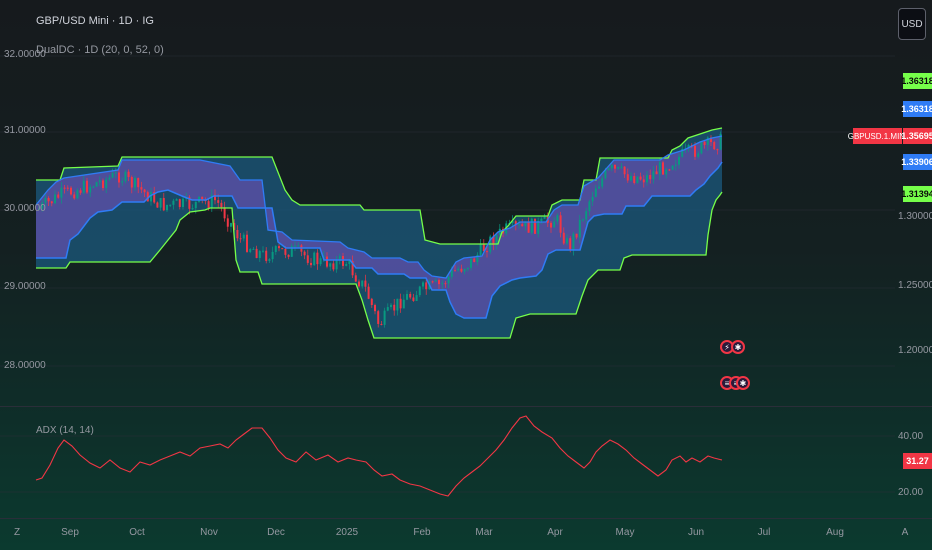 The image size is (932, 550). I want to click on symbol-badge: GBPUSD.1.MINI, so click(877, 136).